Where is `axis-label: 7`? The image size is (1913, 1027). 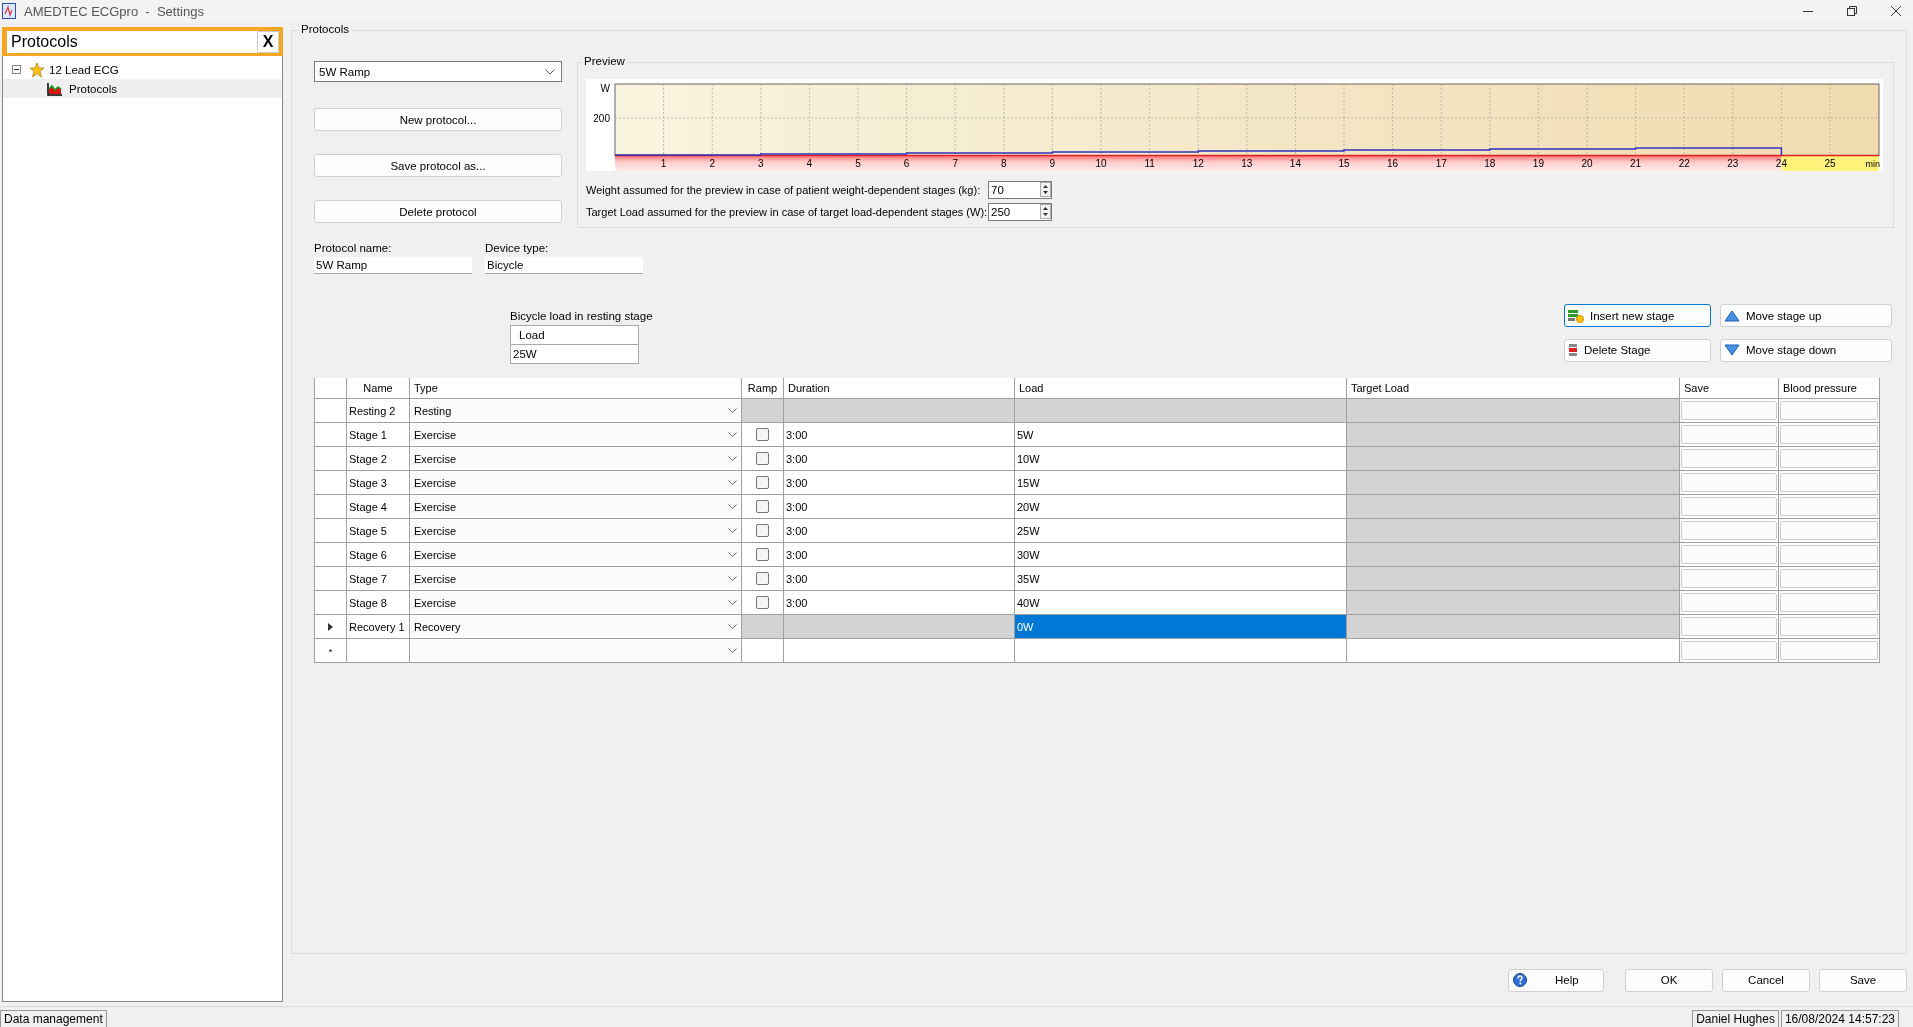 axis-label: 7 is located at coordinates (955, 163).